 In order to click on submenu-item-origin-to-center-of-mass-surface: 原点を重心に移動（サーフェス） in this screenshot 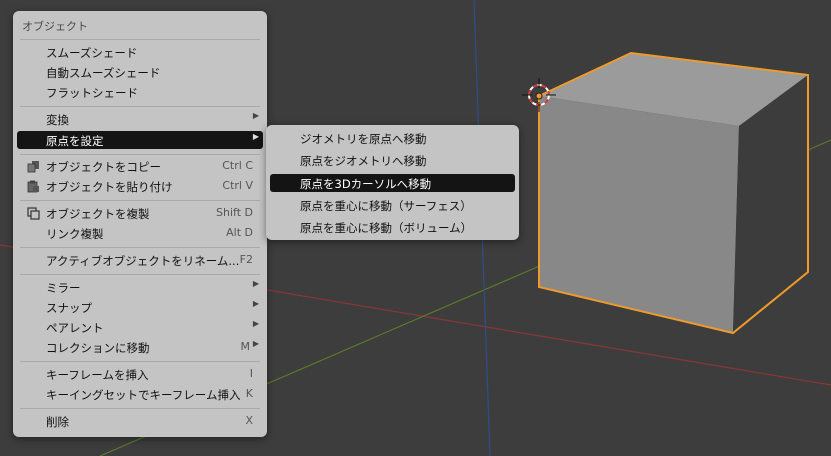, I will do `click(392, 205)`.